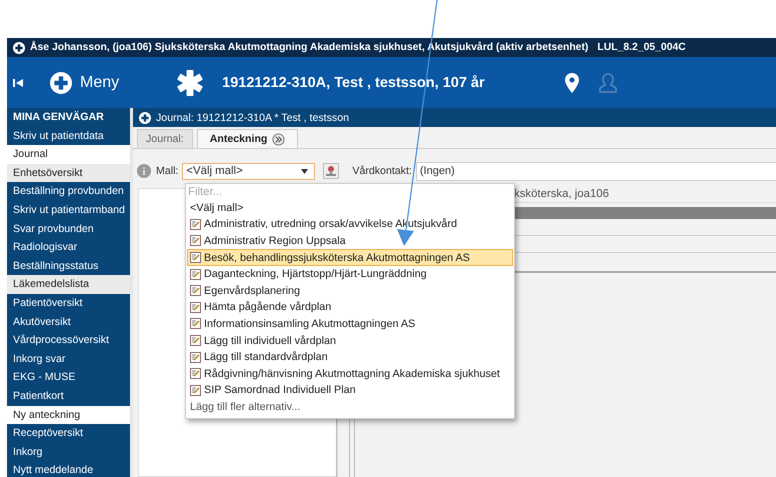 This screenshot has width=776, height=477. Describe the element at coordinates (68, 433) in the screenshot. I see `sidebar-item: Receptöversikt` at that location.